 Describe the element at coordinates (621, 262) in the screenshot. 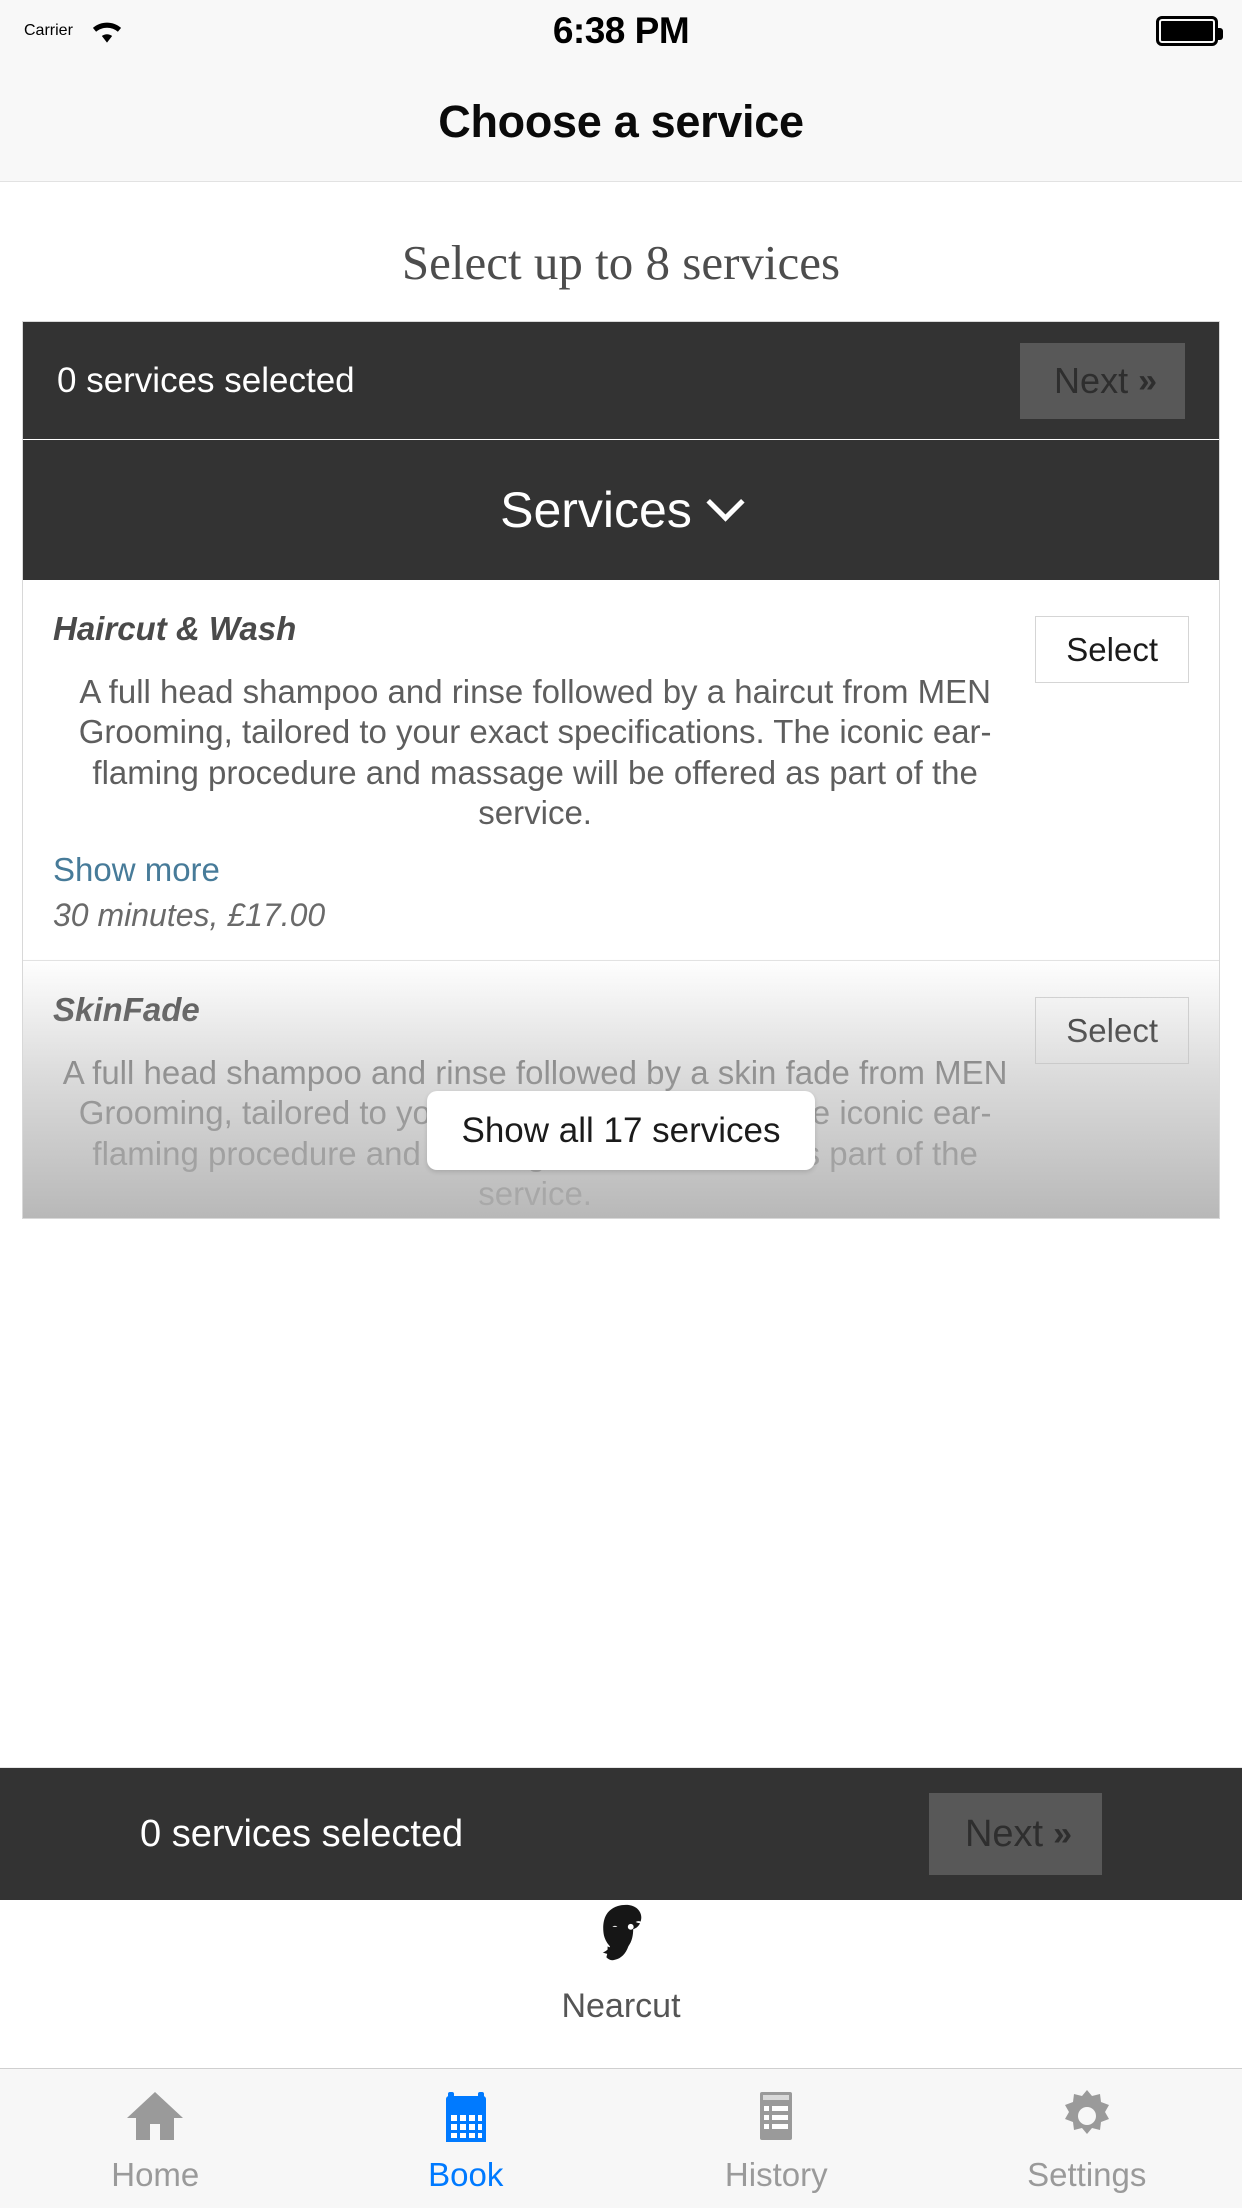

I see `selection-limit-heading: Select up to 8 services` at that location.